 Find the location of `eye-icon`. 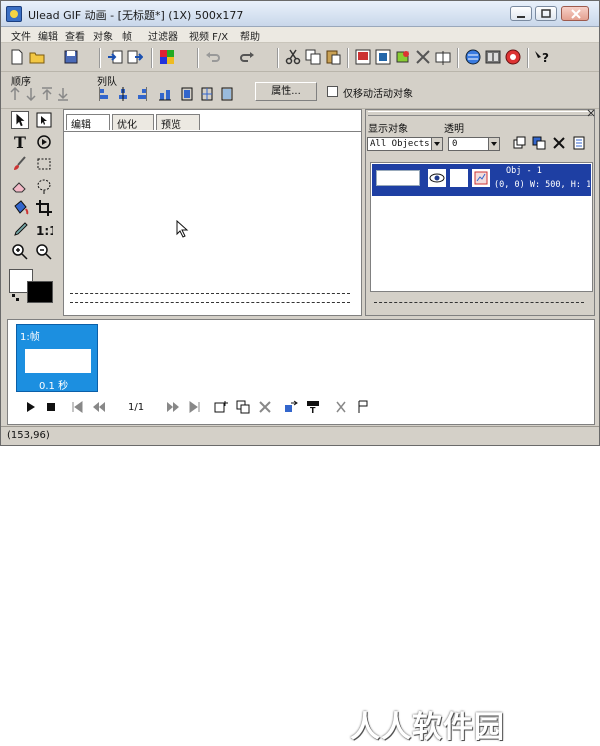

eye-icon is located at coordinates (437, 178).